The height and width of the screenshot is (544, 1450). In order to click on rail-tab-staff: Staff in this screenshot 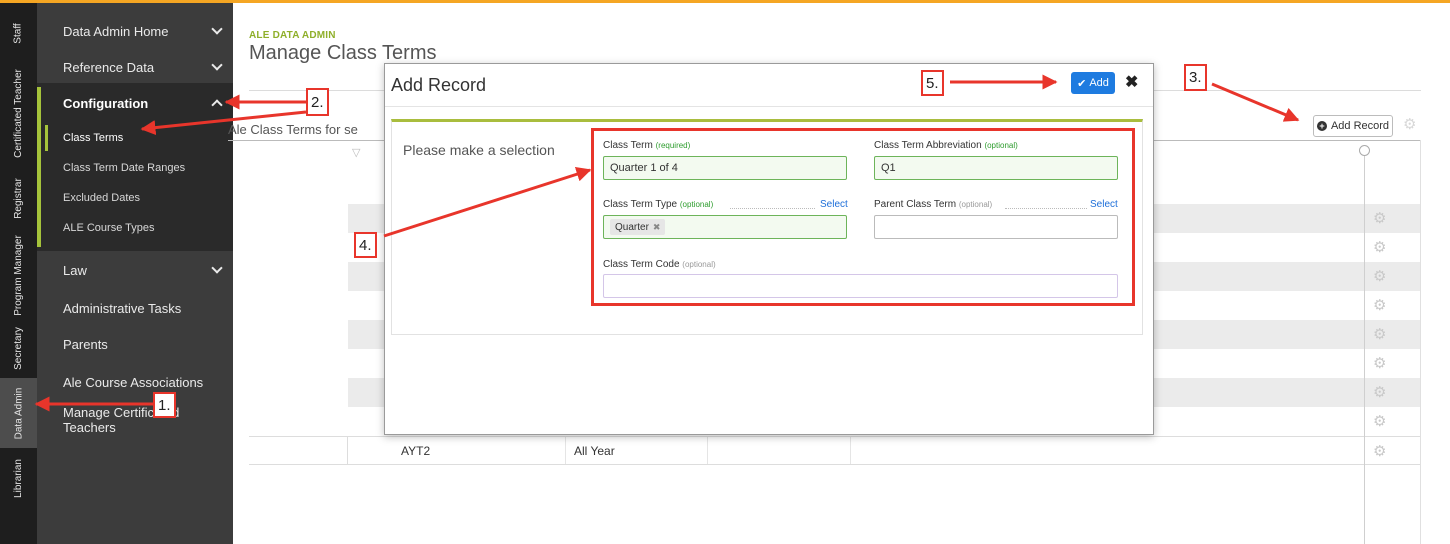, I will do `click(18, 33)`.